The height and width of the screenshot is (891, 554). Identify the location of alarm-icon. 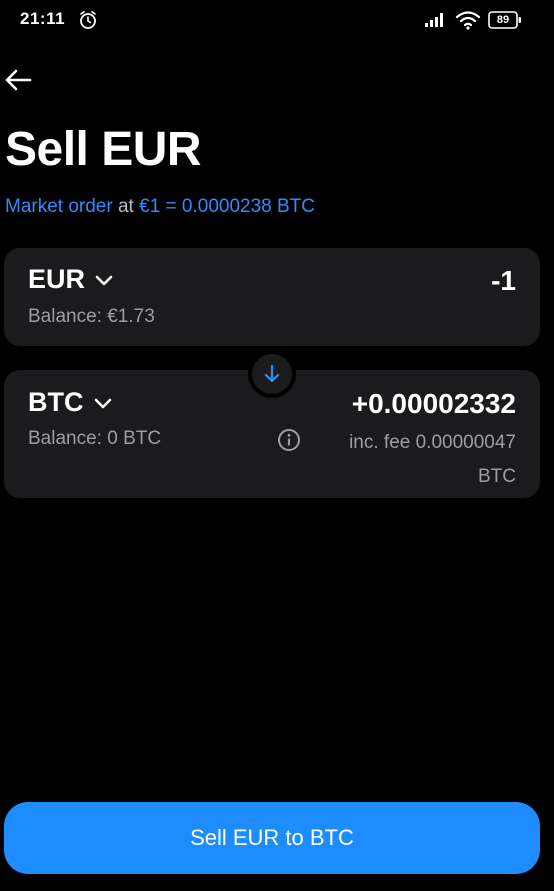
(88, 20).